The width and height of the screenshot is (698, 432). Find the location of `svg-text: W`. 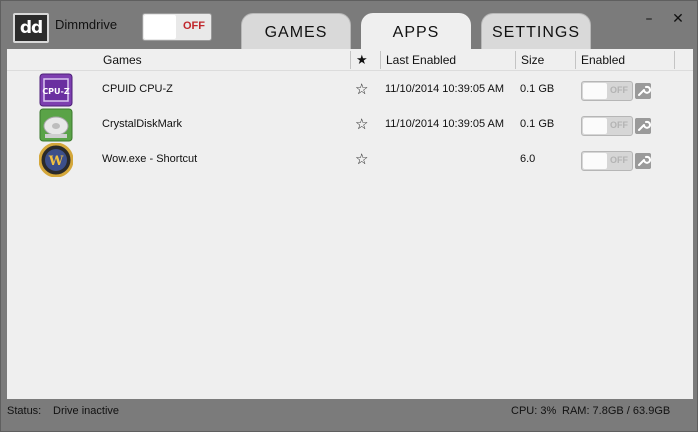

svg-text: W is located at coordinates (56, 161).